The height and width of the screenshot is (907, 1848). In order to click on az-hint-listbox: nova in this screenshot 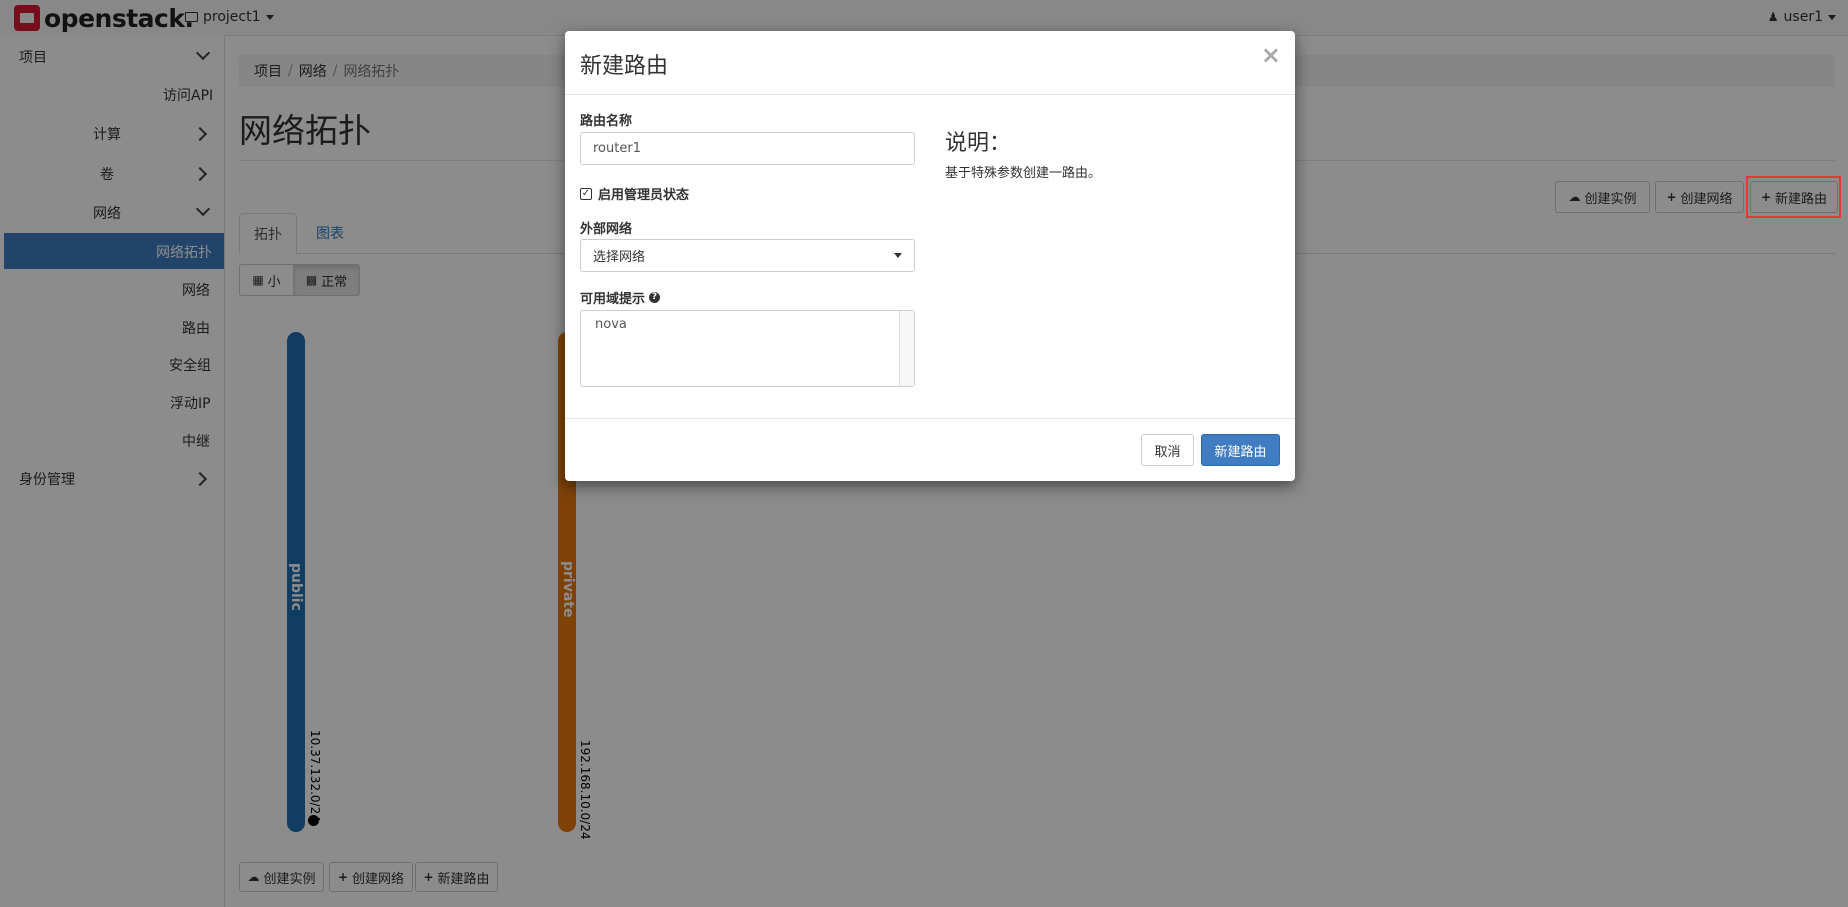, I will do `click(747, 348)`.